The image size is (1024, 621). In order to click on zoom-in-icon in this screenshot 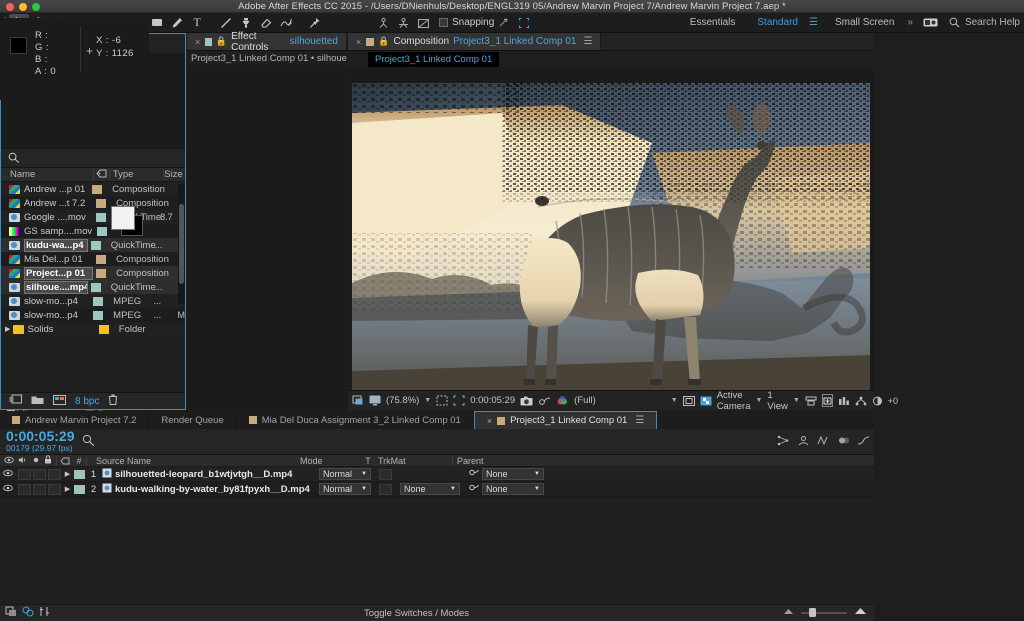, I will do `click(860, 613)`.